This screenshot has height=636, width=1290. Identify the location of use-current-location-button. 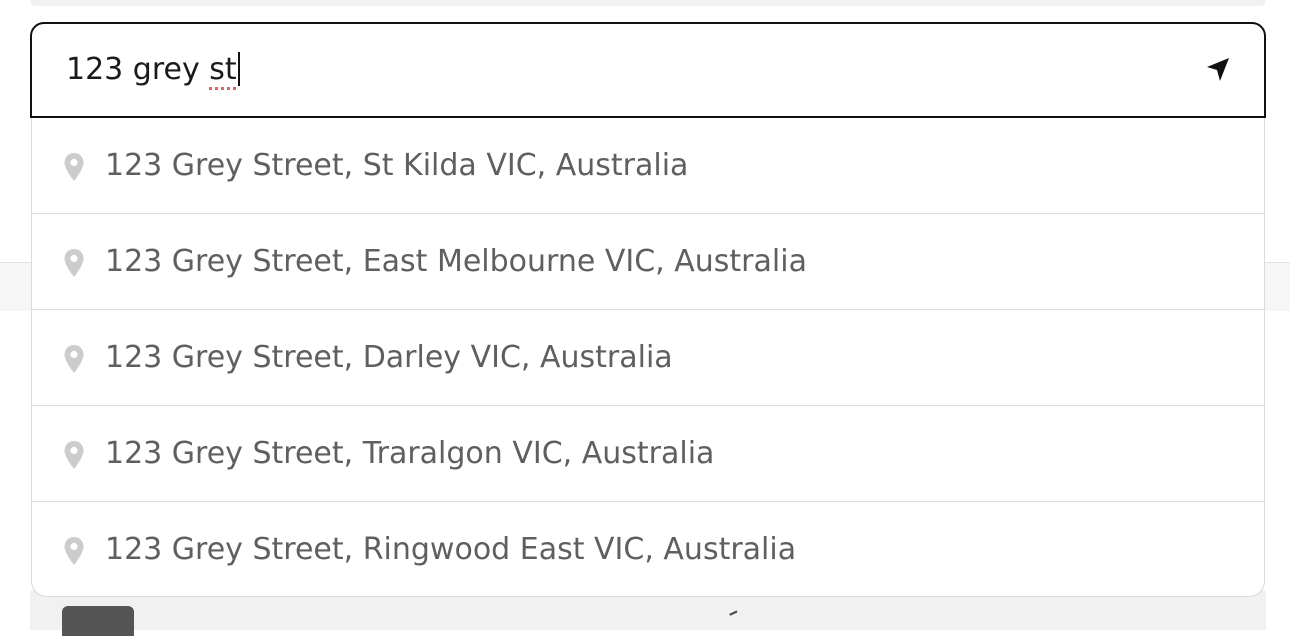
(1218, 70).